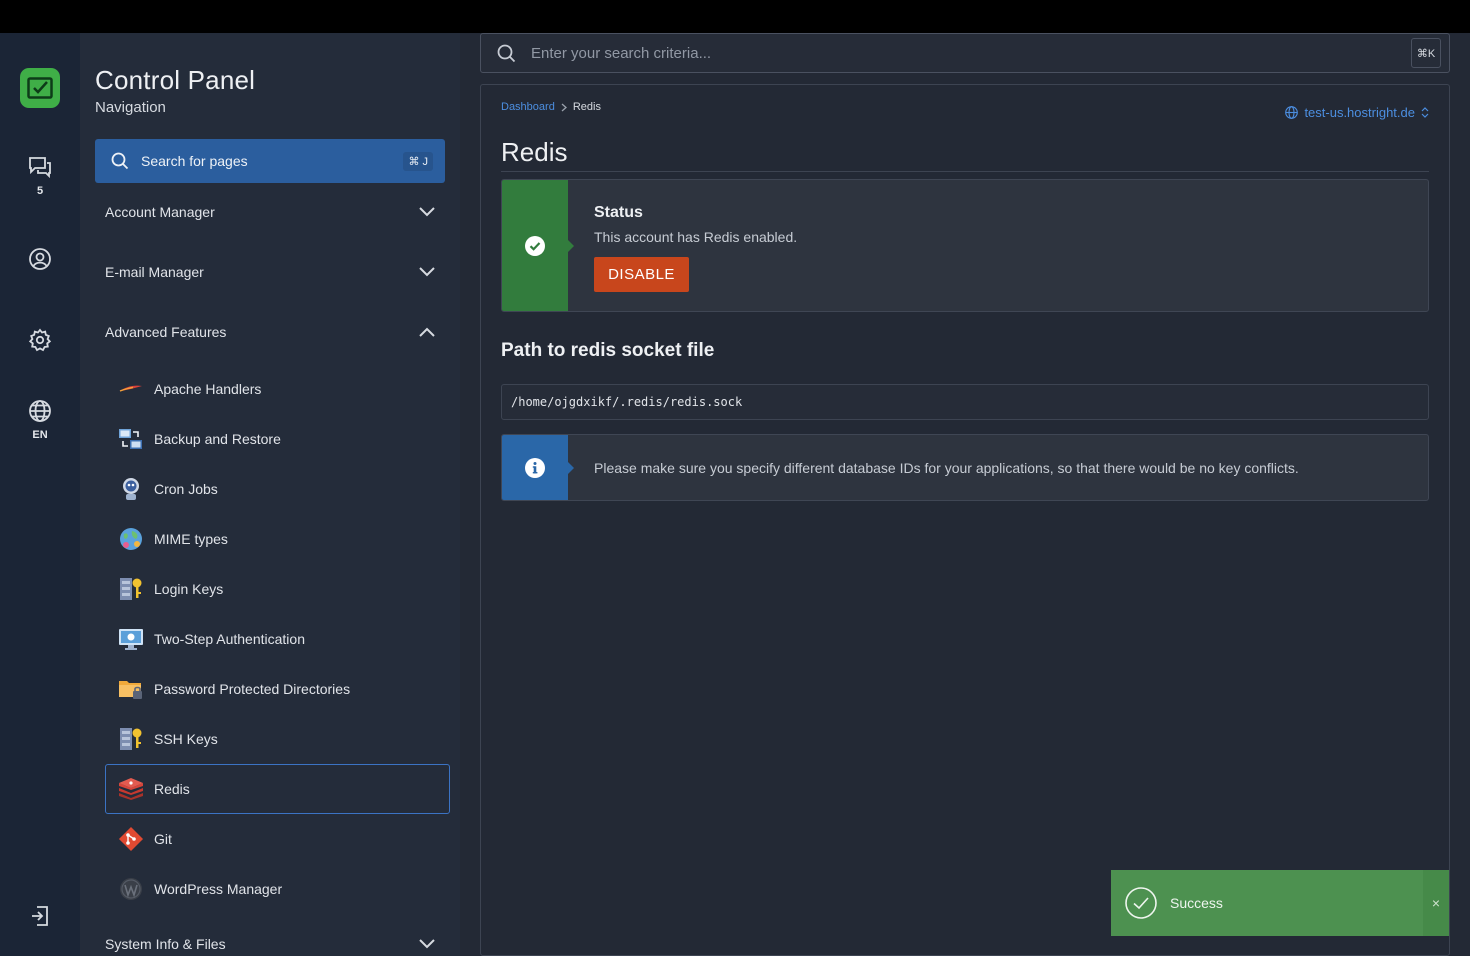 The width and height of the screenshot is (1470, 956). I want to click on info-stripe, so click(538, 467).